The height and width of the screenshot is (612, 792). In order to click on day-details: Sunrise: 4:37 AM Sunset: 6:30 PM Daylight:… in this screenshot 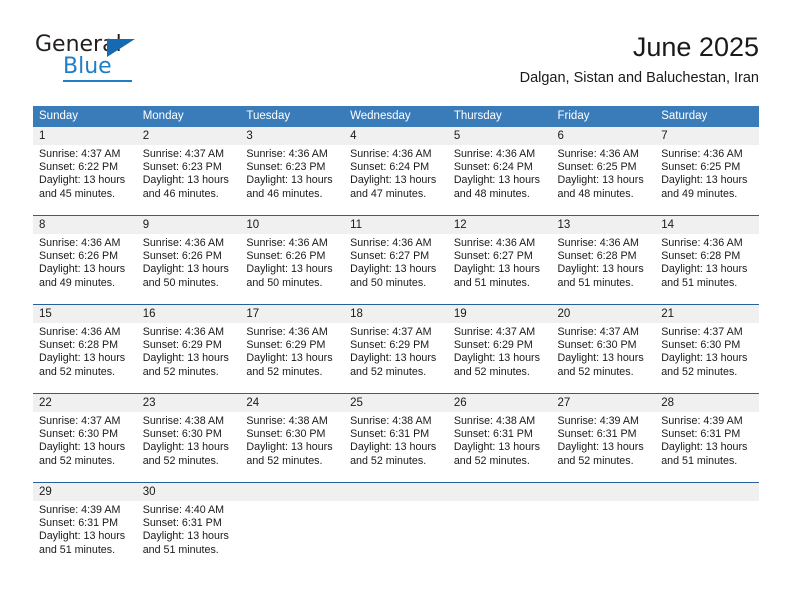, I will do `click(604, 351)`.